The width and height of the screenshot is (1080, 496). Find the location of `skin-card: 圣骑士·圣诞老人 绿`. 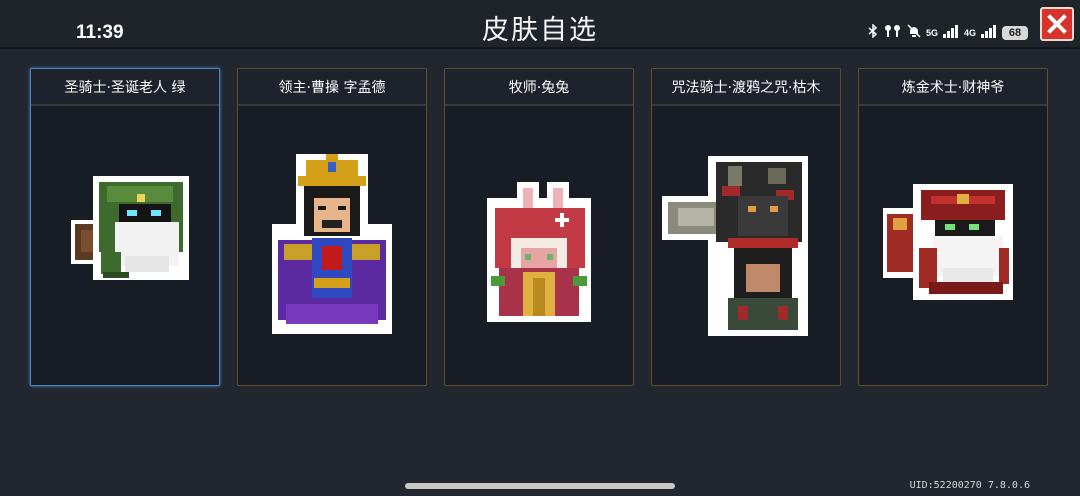

skin-card: 圣骑士·圣诞老人 绿 is located at coordinates (125, 227).